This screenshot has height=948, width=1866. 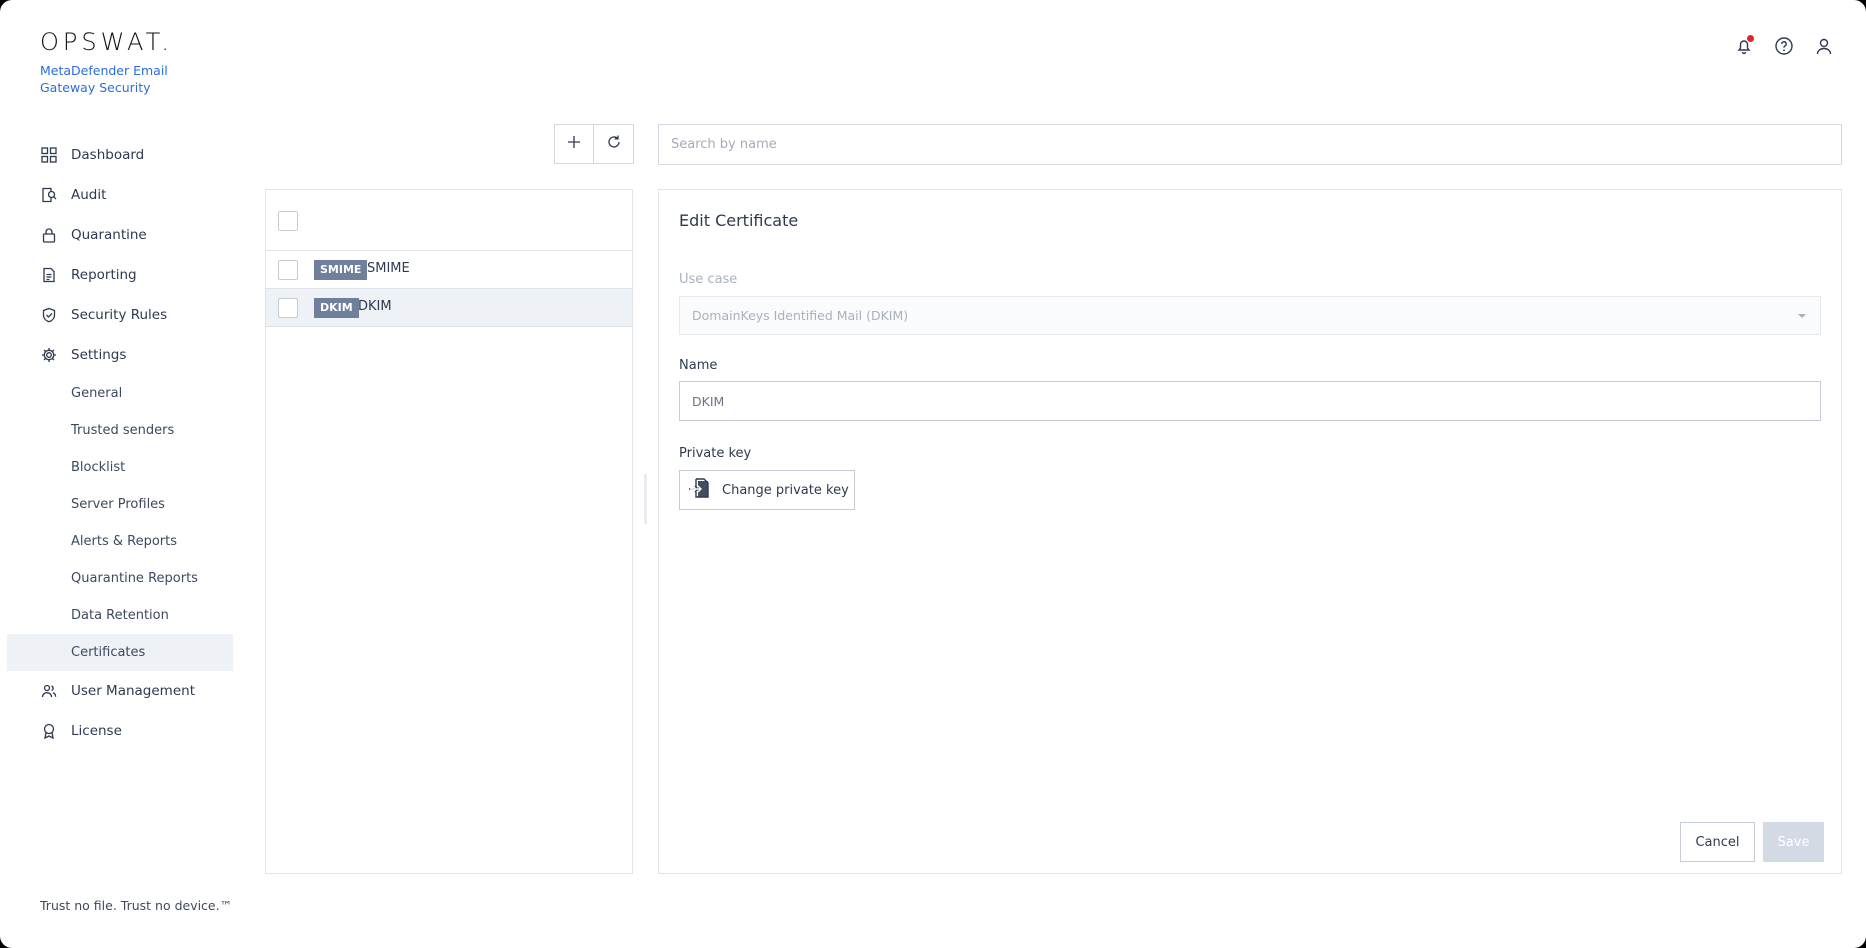 What do you see at coordinates (800, 315) in the screenshot?
I see `use-case-value: DomainKeys Identified Mail (DKIM)` at bounding box center [800, 315].